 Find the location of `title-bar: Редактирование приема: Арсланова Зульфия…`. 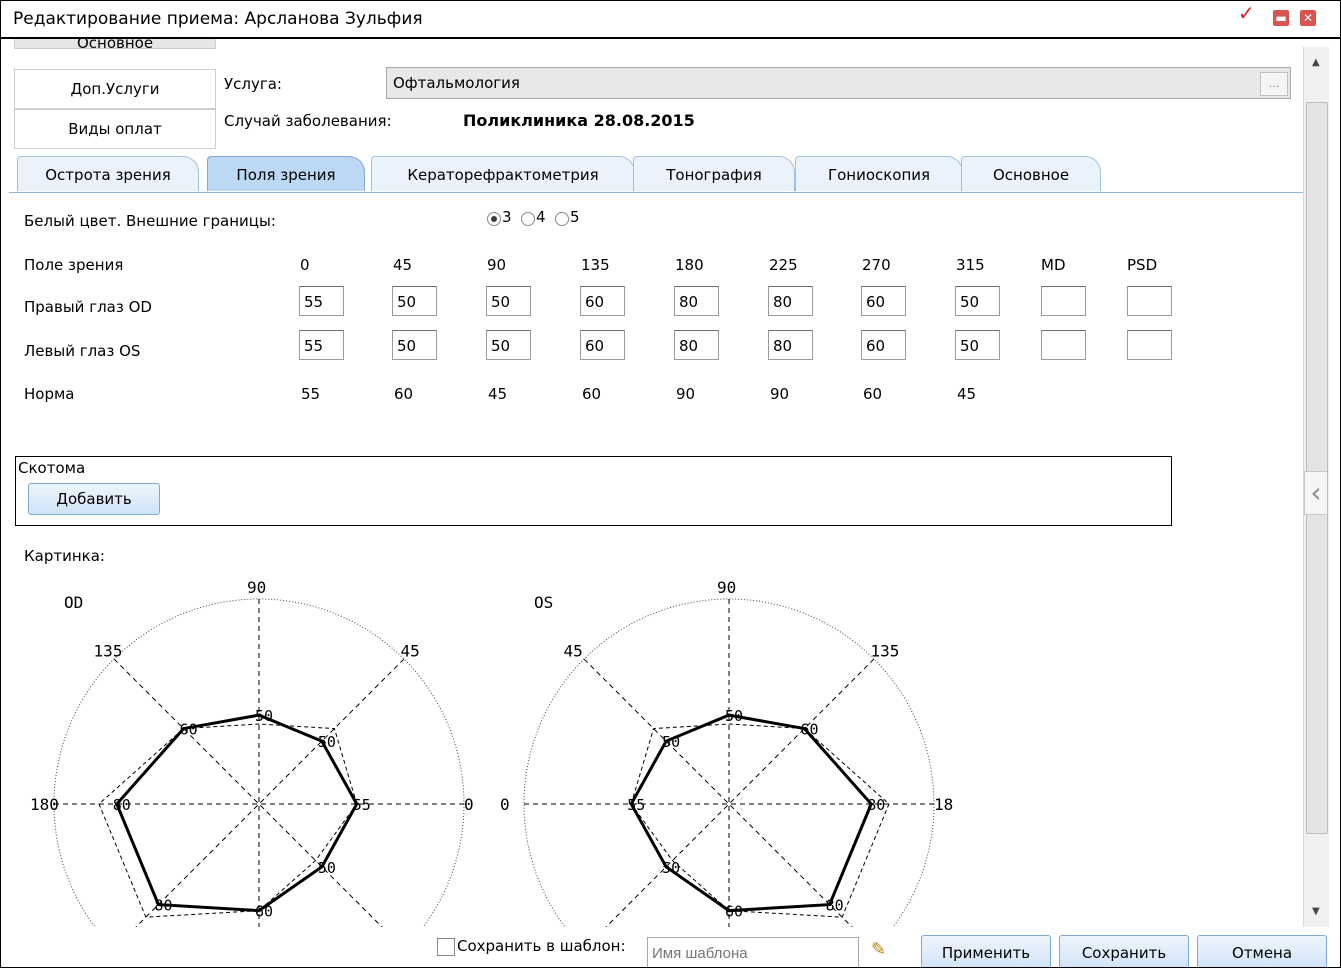

title-bar: Редактирование приема: Арсланова Зульфия… is located at coordinates (670, 20).